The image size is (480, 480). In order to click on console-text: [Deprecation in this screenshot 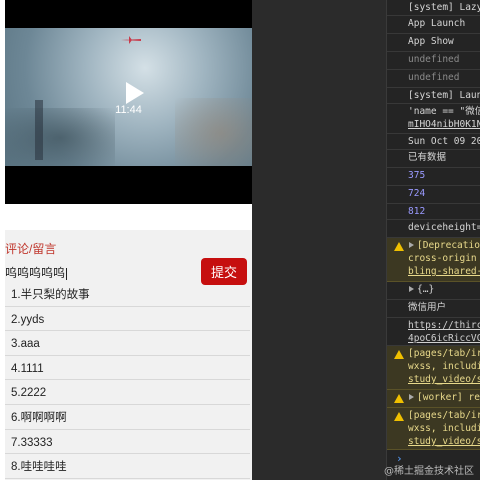, I will do `click(448, 245)`.